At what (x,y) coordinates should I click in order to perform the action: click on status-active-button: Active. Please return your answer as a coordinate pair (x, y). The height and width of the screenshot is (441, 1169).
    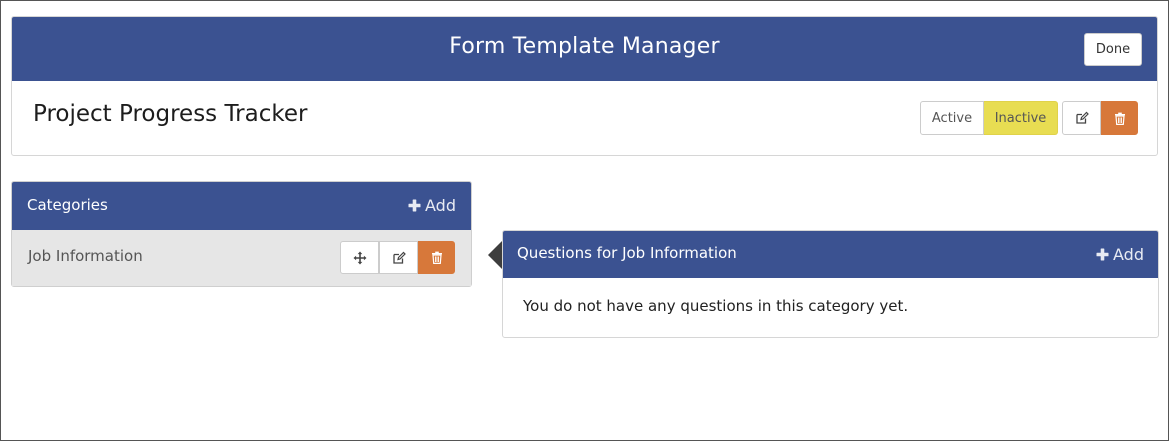
    Looking at the image, I should click on (952, 118).